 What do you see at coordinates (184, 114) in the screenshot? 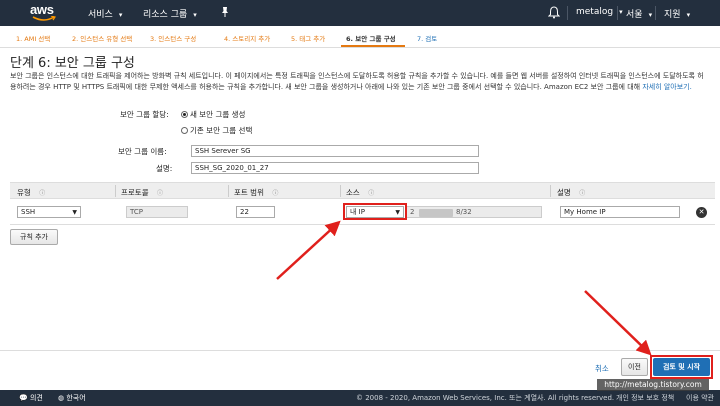
I see `radio-selected-icon` at bounding box center [184, 114].